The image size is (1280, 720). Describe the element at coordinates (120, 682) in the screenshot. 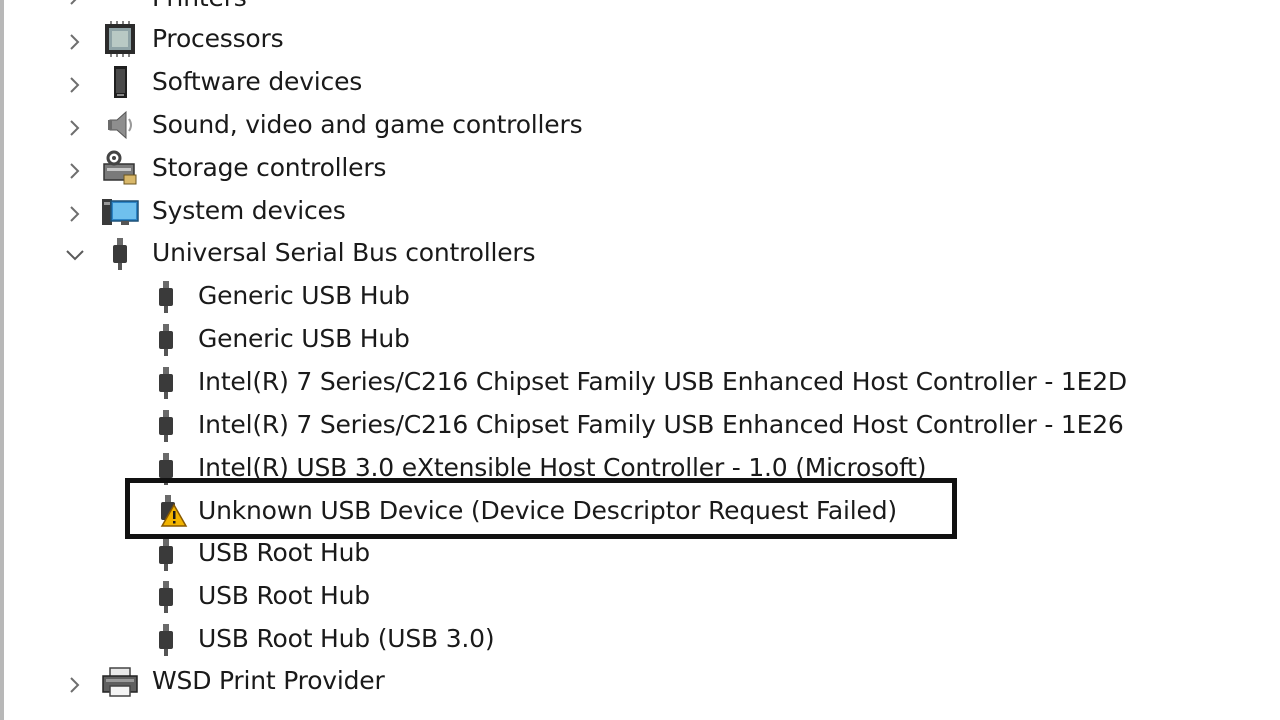

I see `printer-icon` at that location.